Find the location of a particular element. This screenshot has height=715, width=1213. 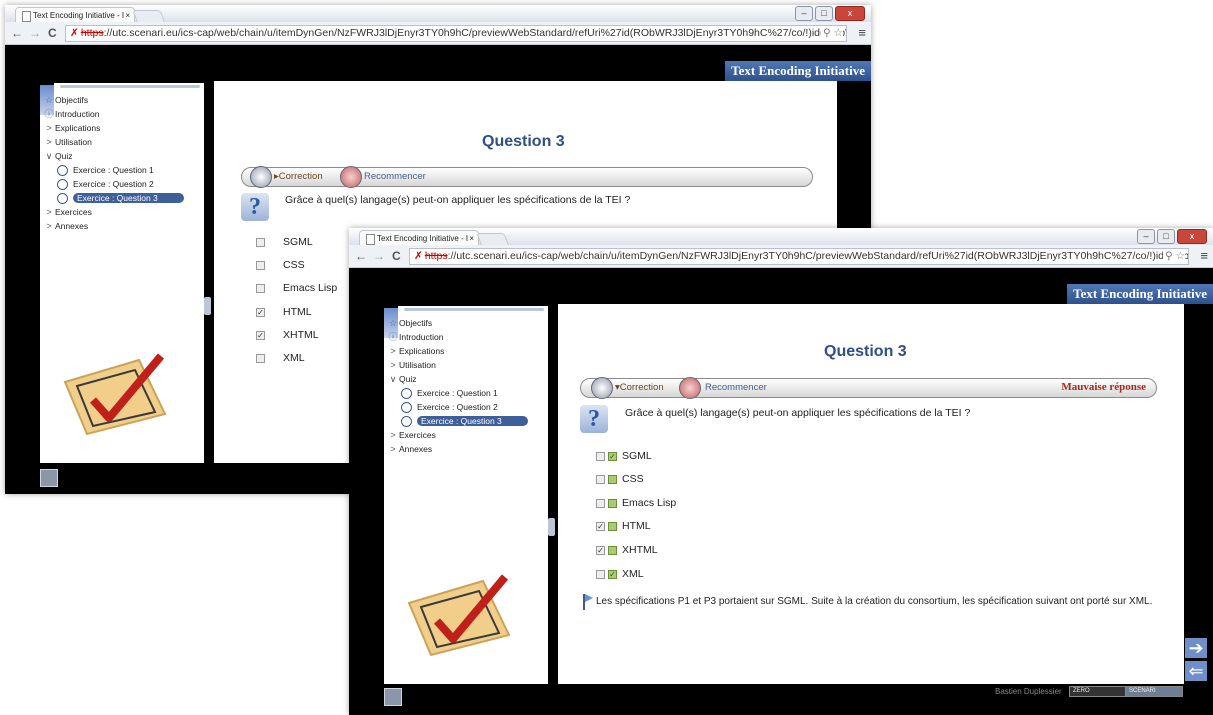

option-xml: ✓ XML is located at coordinates (620, 574).